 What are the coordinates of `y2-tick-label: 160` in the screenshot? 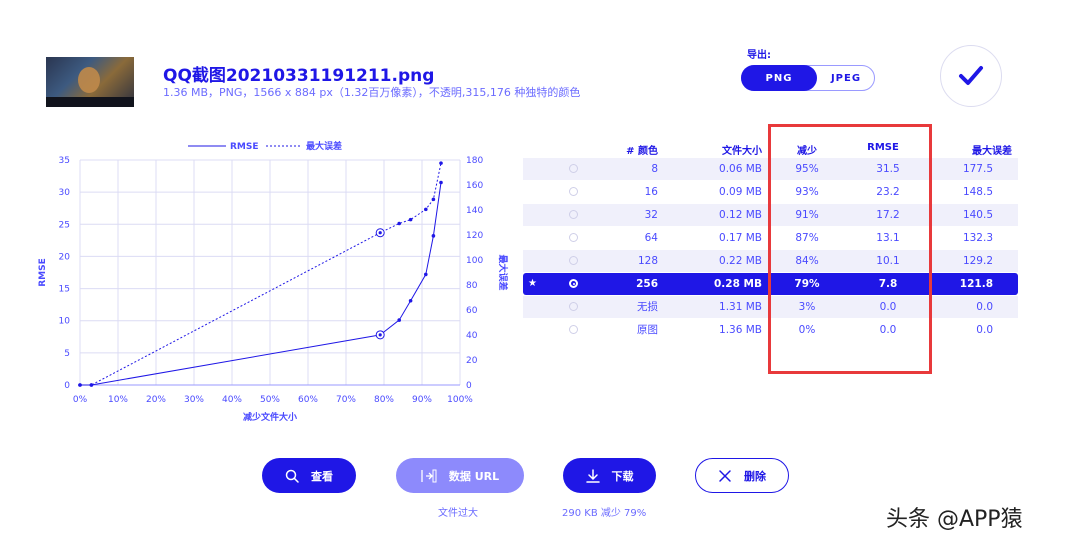 It's located at (474, 186).